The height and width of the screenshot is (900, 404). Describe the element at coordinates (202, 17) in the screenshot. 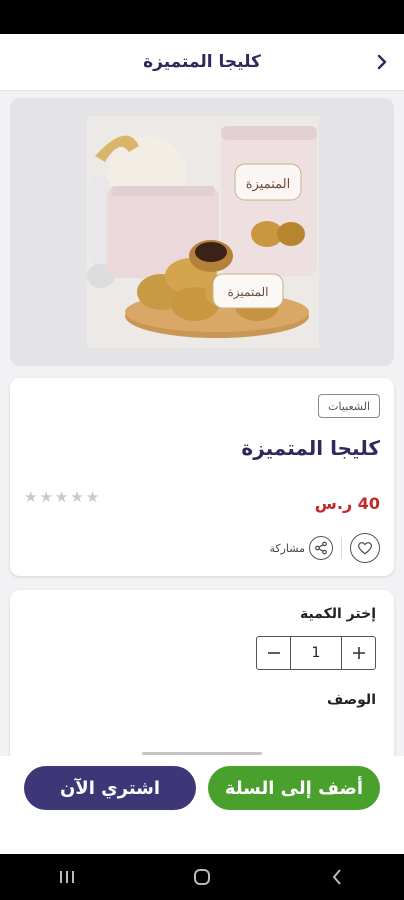

I see `status-bar` at that location.